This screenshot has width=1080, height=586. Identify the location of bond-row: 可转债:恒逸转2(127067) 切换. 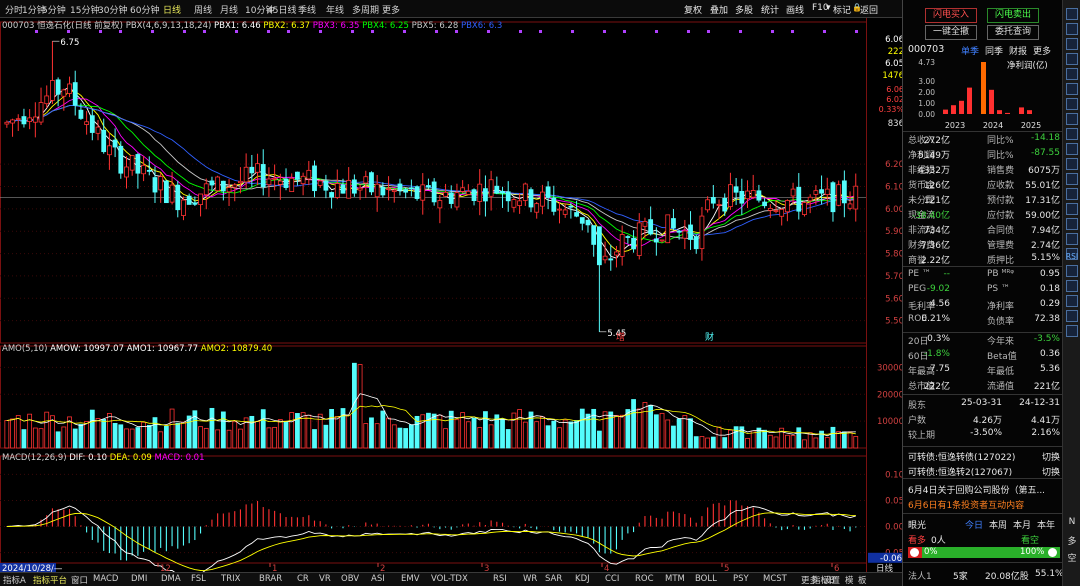
(984, 471).